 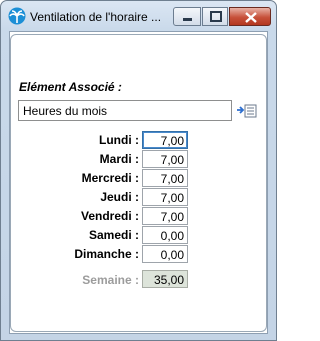 What do you see at coordinates (110, 178) in the screenshot?
I see `day-label-mercredi: Mercredi :` at bounding box center [110, 178].